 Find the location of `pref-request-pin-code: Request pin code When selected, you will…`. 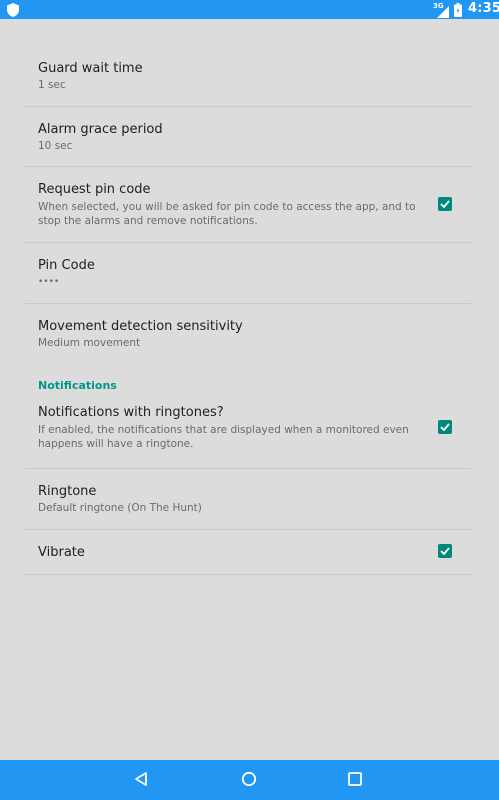

pref-request-pin-code: Request pin code When selected, you will… is located at coordinates (248, 205).